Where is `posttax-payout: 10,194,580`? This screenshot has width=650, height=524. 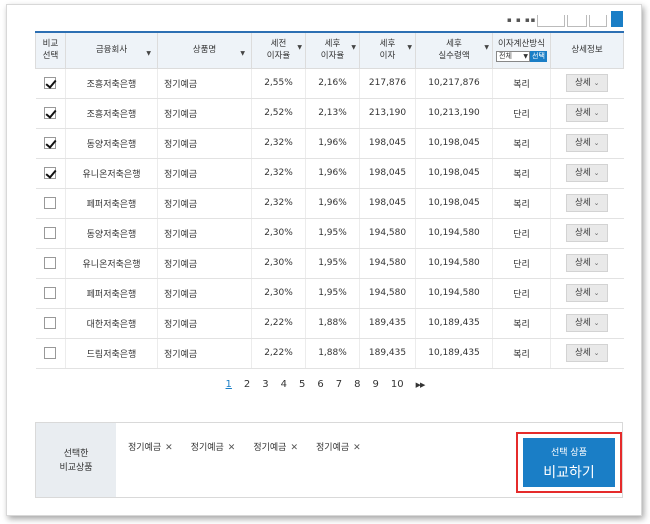
posttax-payout: 10,194,580 is located at coordinates (454, 293).